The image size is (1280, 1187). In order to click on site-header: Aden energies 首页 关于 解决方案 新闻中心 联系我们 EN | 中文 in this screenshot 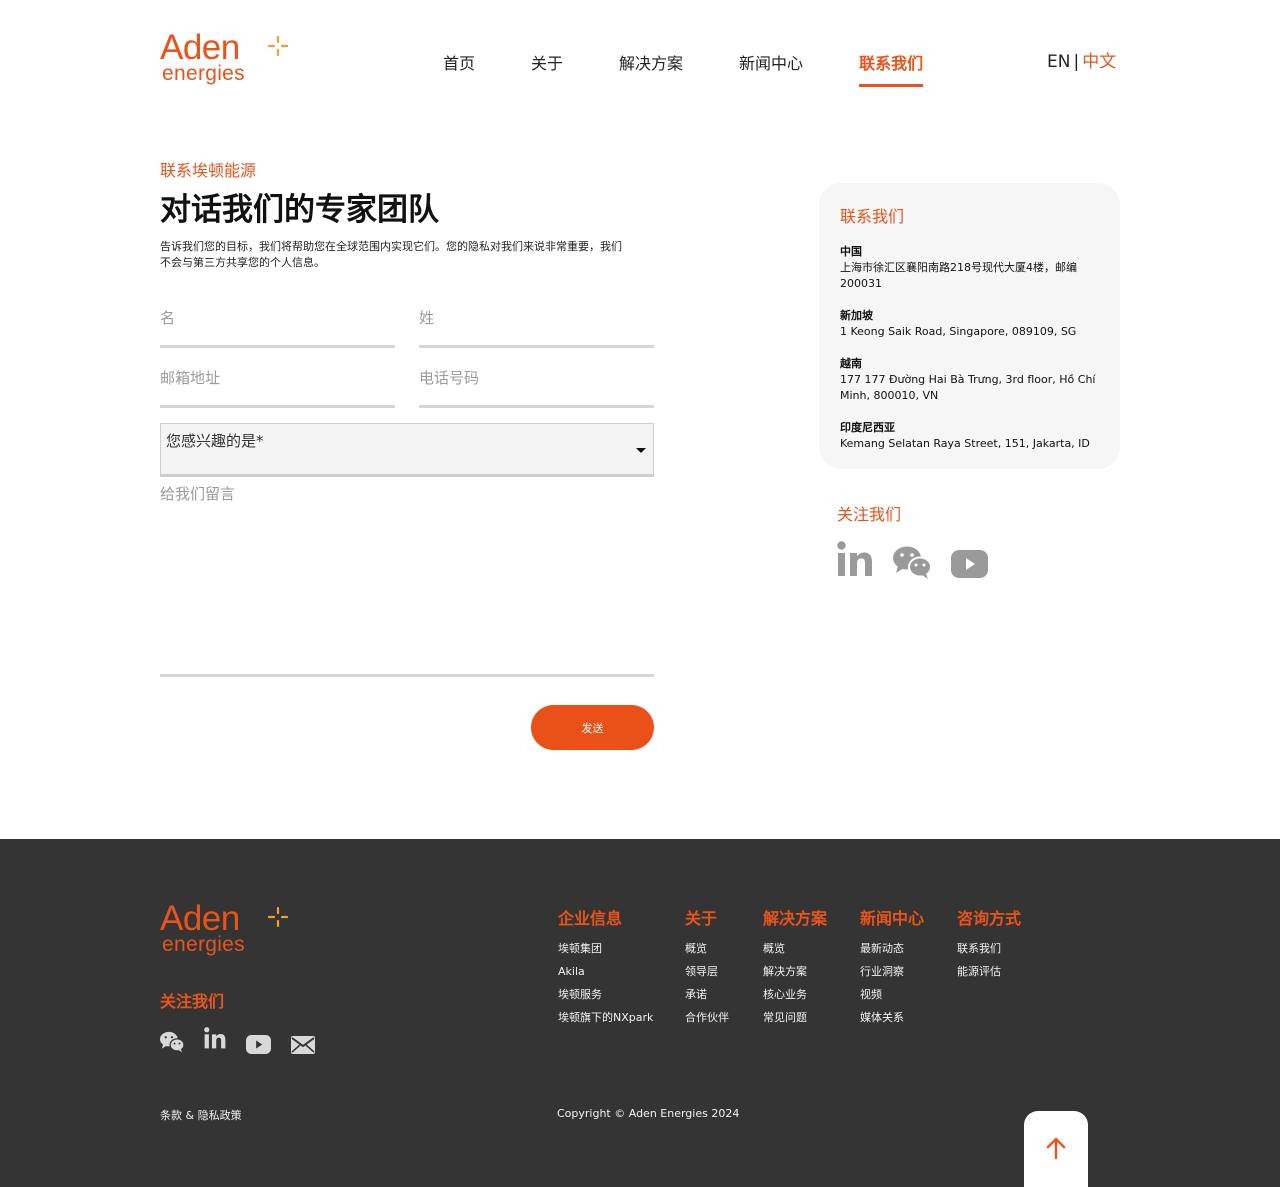, I will do `click(640, 55)`.